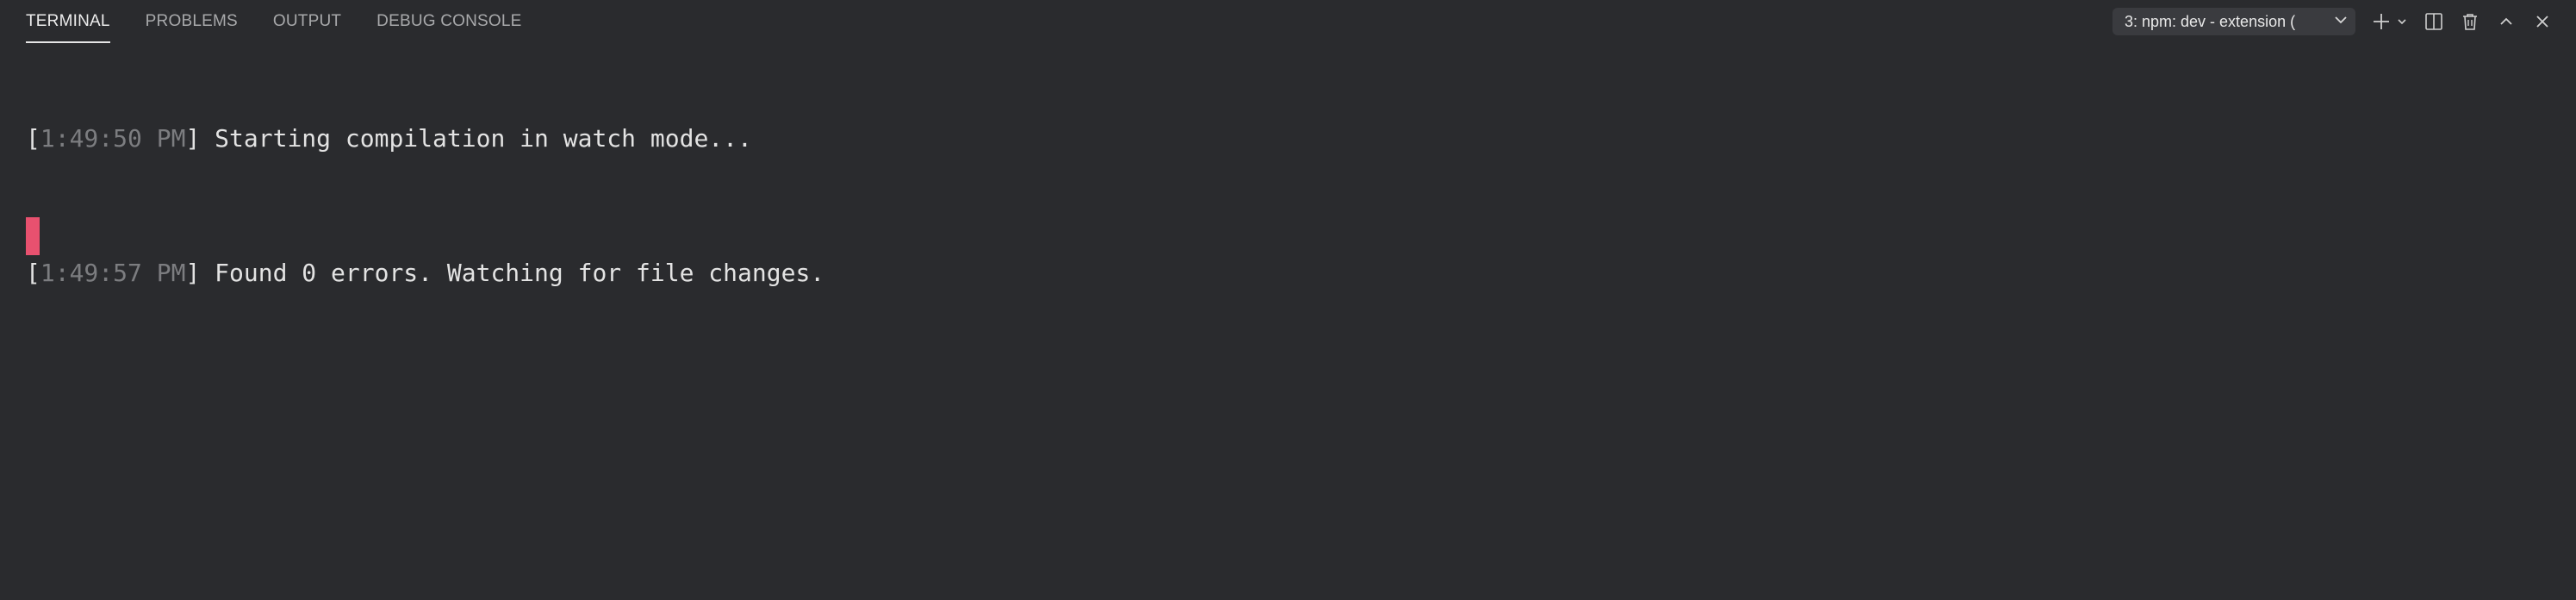  Describe the element at coordinates (33, 236) in the screenshot. I see `terminal-cursor` at that location.